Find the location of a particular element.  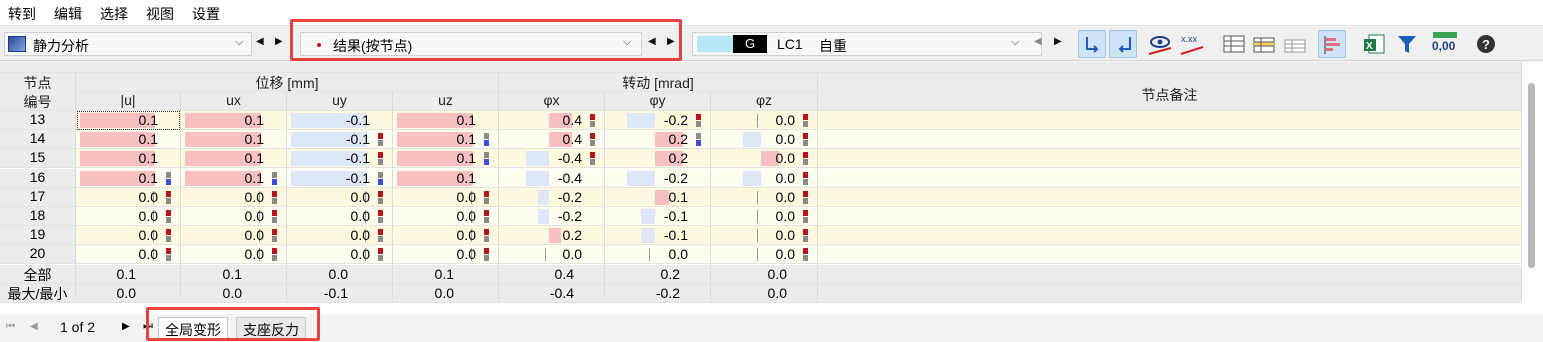

view-result-icon is located at coordinates (1160, 44).